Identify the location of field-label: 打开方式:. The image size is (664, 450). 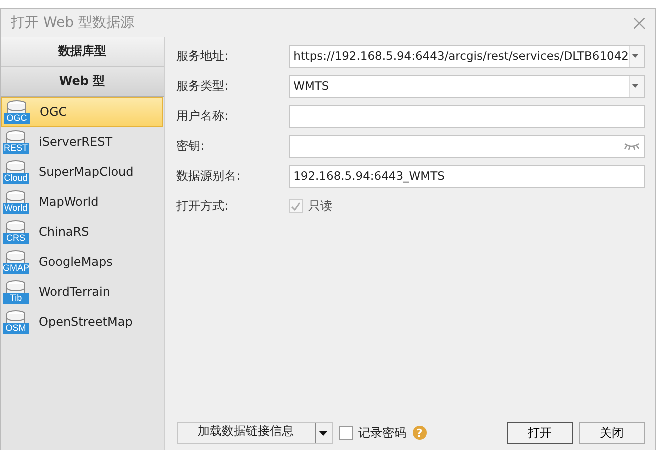
(203, 206).